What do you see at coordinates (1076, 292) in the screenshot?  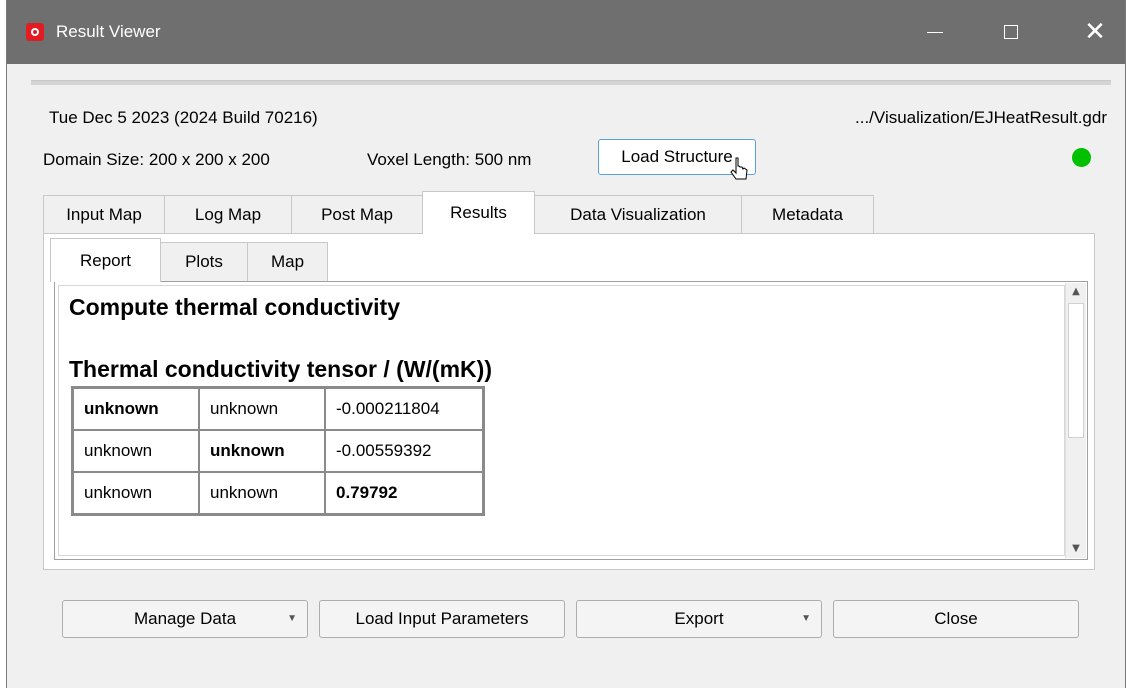 I see `scroll-up-icon: ▲` at bounding box center [1076, 292].